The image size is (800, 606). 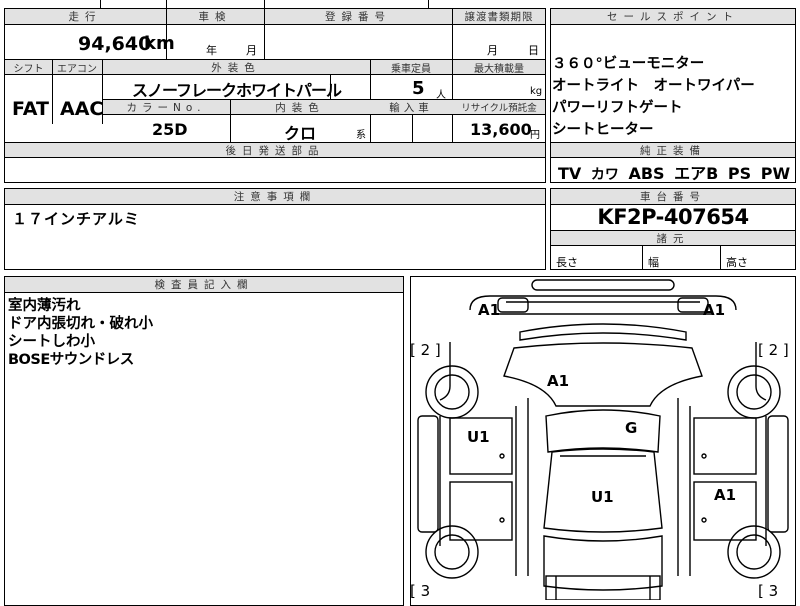 What do you see at coordinates (300, 108) in the screenshot?
I see `interior-color-label: 内装色` at bounding box center [300, 108].